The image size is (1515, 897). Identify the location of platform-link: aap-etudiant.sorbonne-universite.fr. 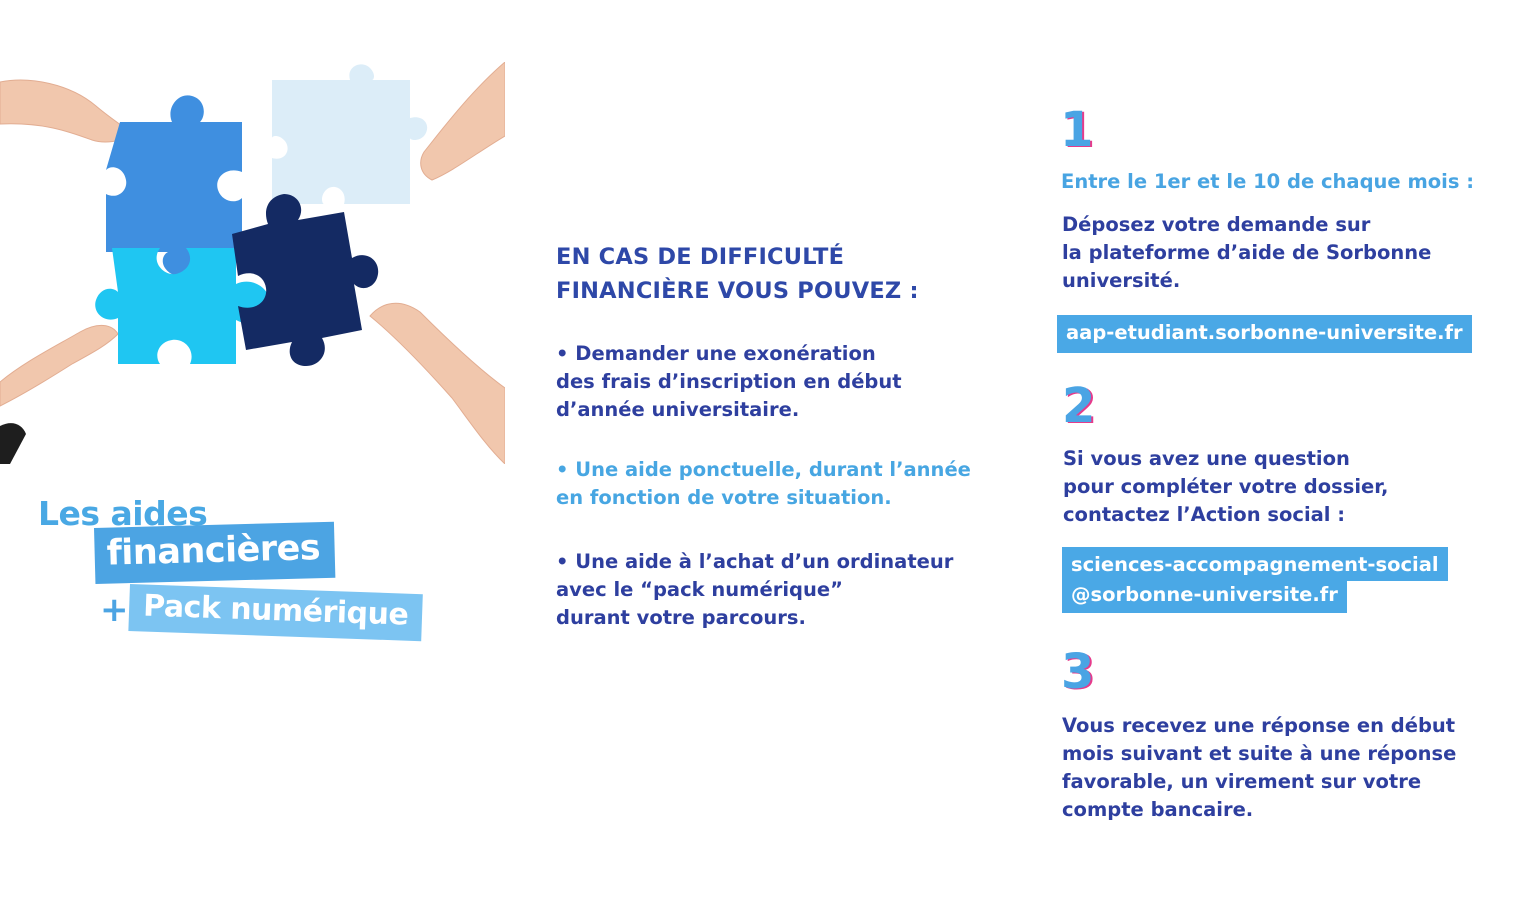
(1264, 334).